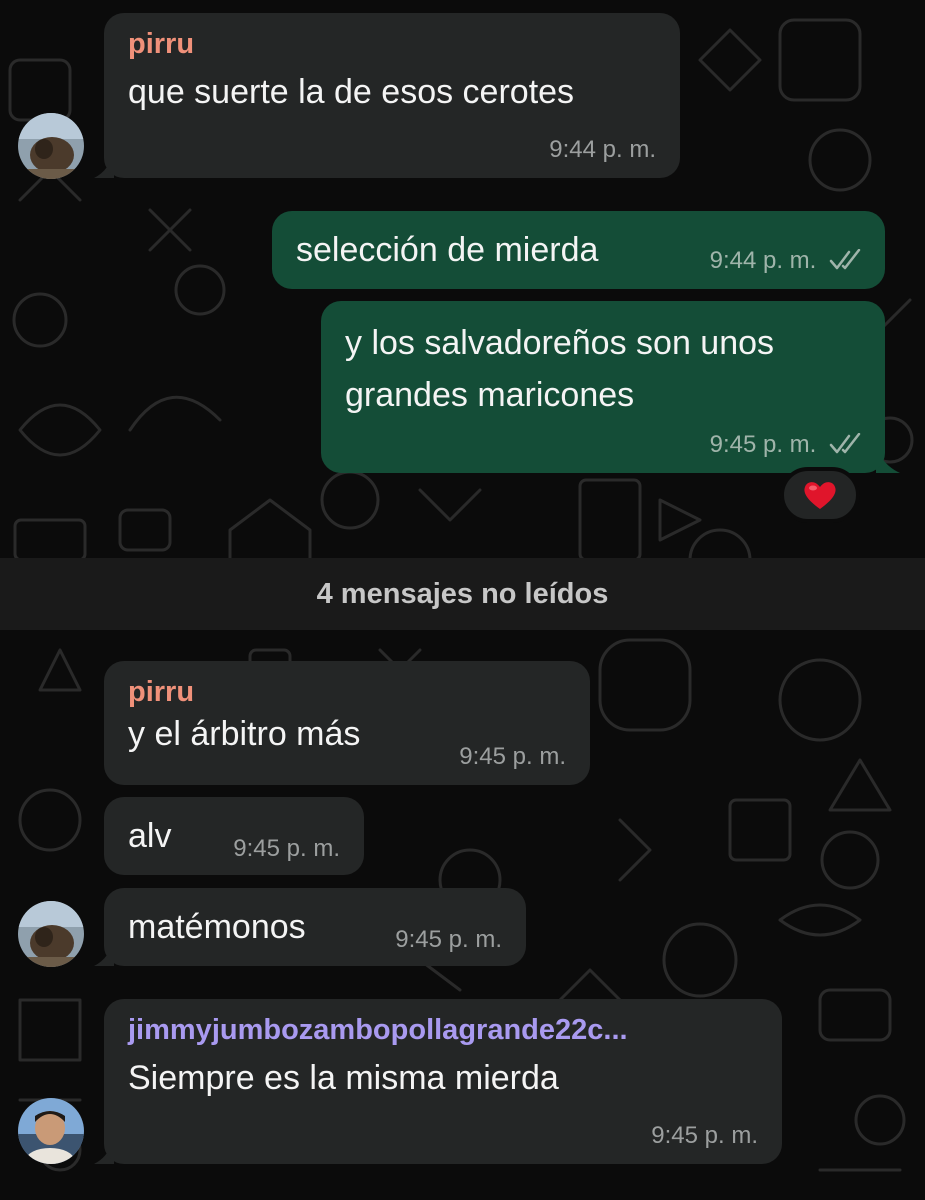 The width and height of the screenshot is (925, 1200). I want to click on message-bubble: matémonos 9:45 p. m., so click(315, 927).